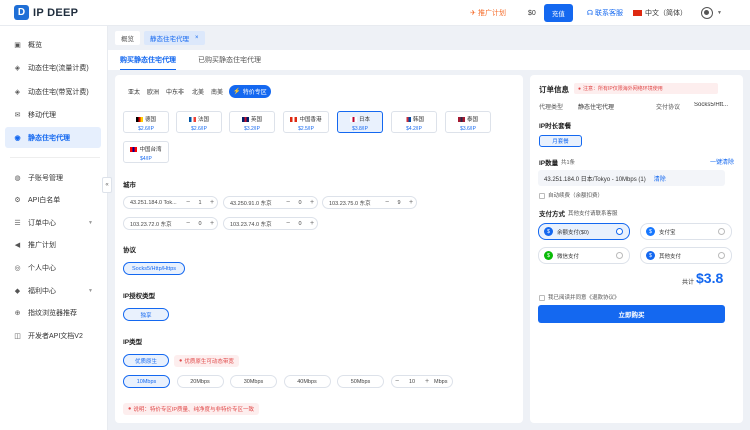 Image resolution: width=750 pixels, height=430 pixels. I want to click on country-option: 法国 $2.6/IP, so click(199, 122).